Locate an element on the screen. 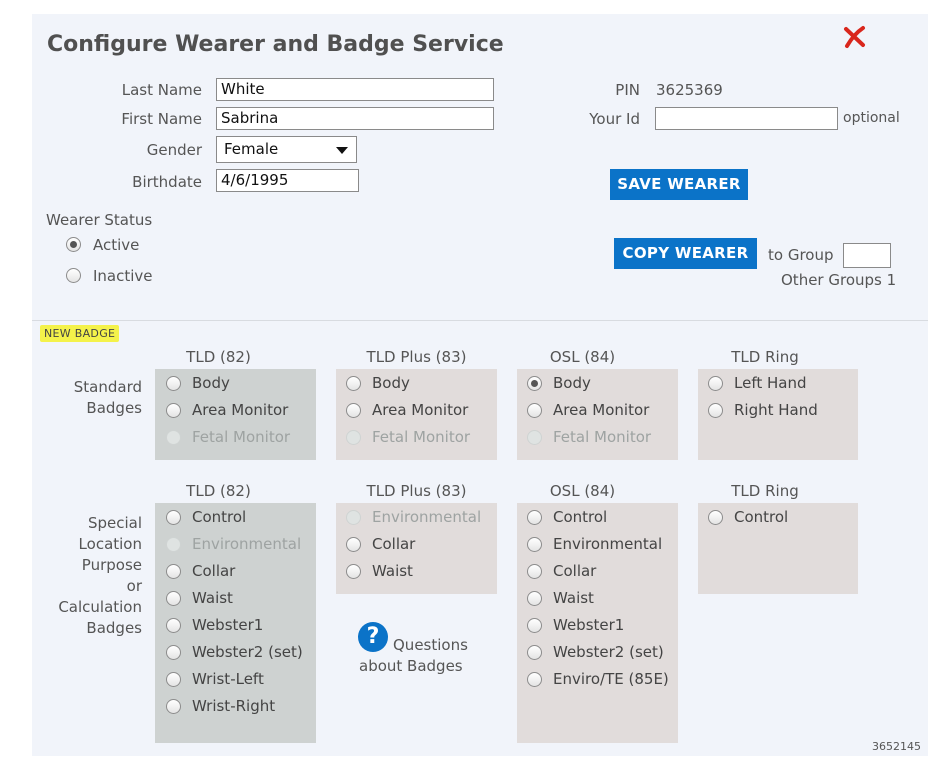 The height and width of the screenshot is (774, 934). std-tldplus-area-radio is located at coordinates (353, 410).